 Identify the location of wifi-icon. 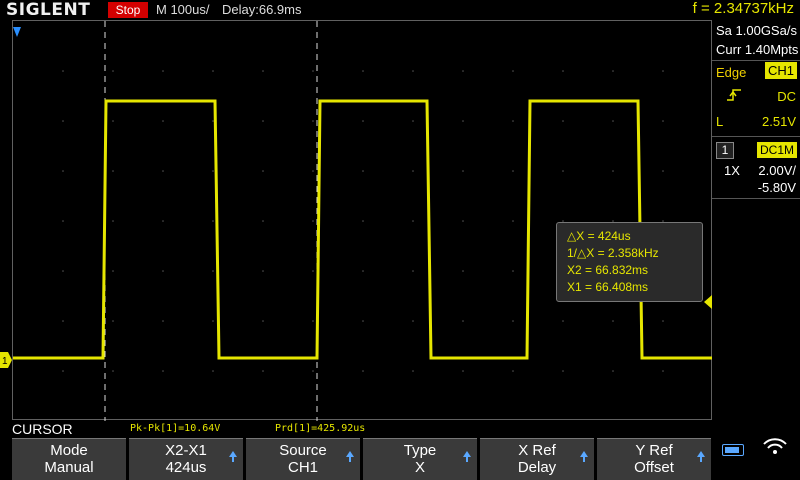
(775, 446).